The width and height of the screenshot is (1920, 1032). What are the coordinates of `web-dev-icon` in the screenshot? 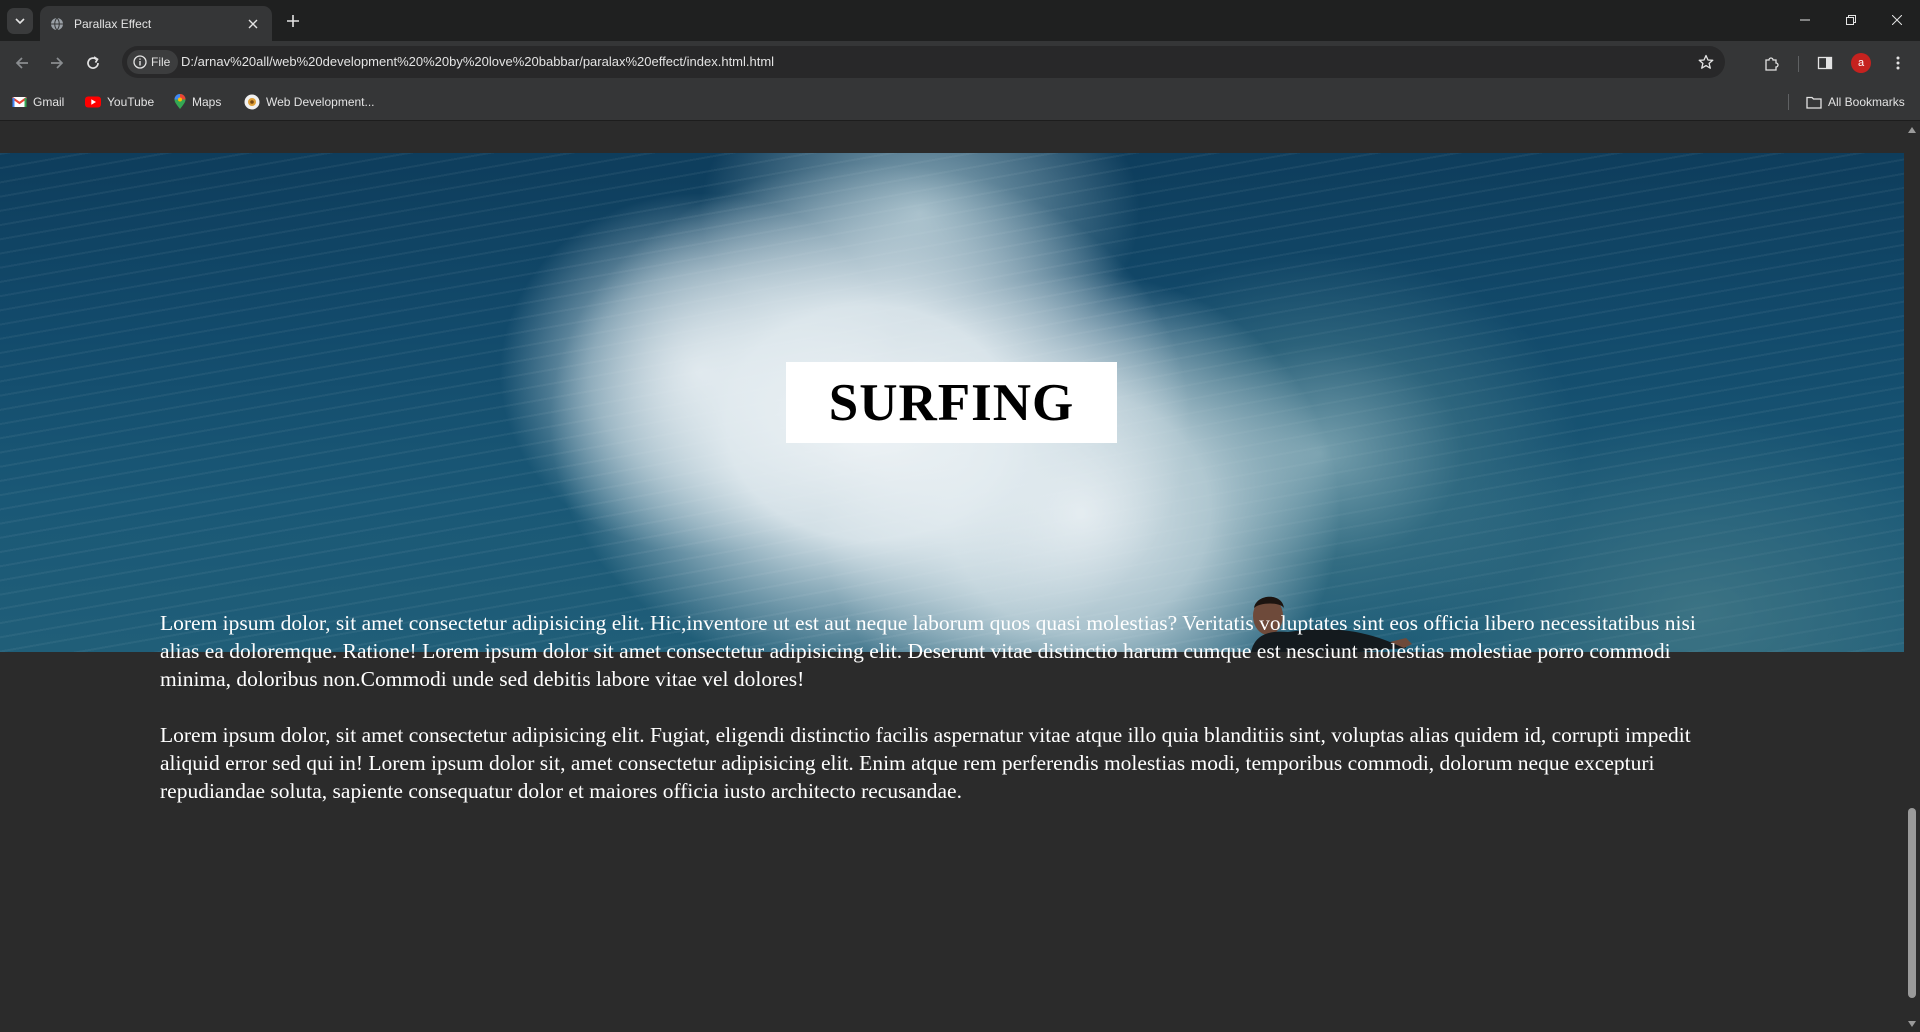 It's located at (252, 102).